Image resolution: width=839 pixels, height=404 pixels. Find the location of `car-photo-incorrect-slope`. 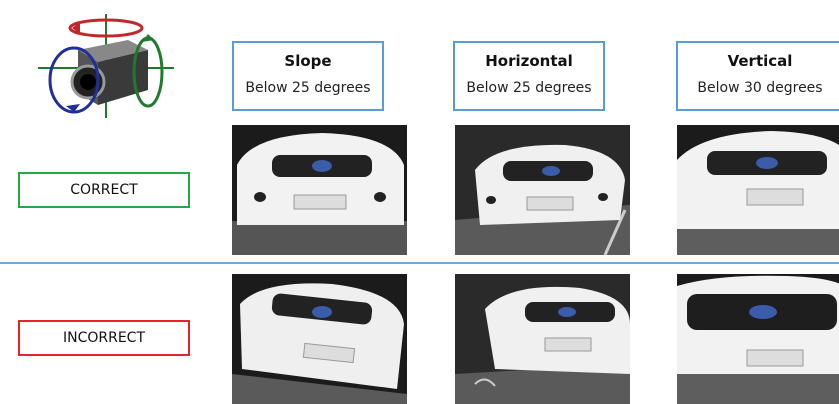

car-photo-incorrect-slope is located at coordinates (319, 339).